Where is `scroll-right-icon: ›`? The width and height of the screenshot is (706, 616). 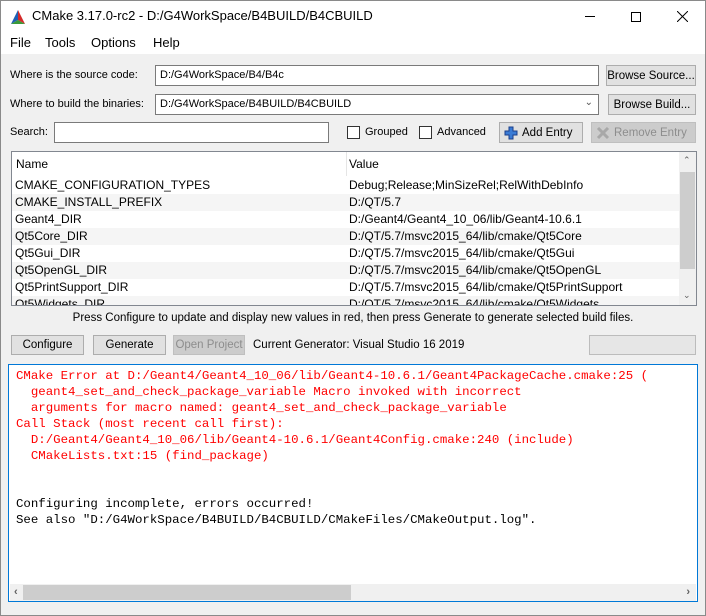 scroll-right-icon: › is located at coordinates (688, 592).